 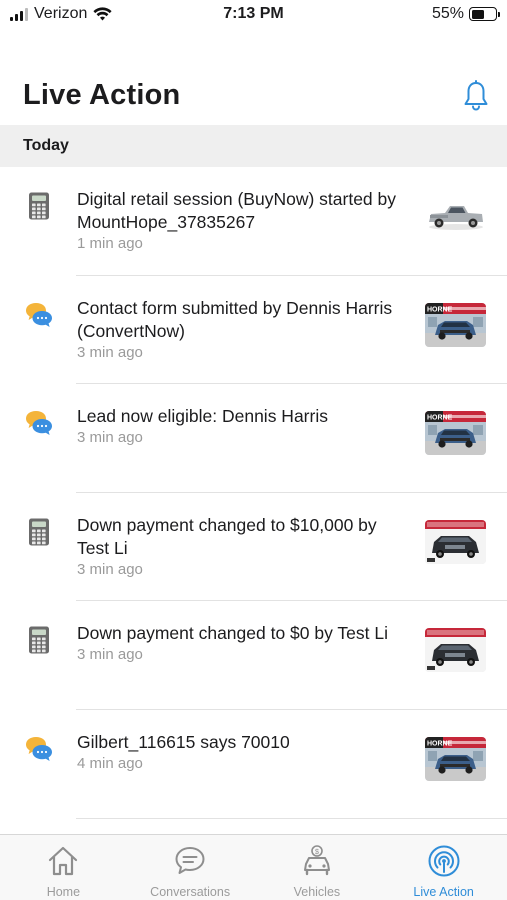 I want to click on page-title: Live Action, so click(x=102, y=95).